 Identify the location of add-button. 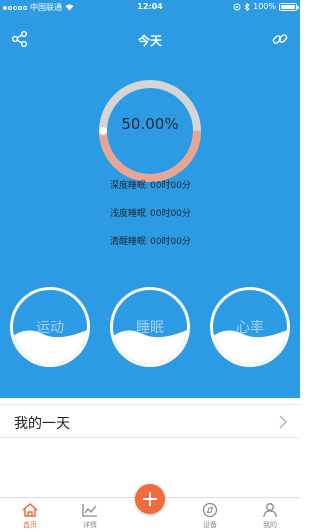
(150, 499).